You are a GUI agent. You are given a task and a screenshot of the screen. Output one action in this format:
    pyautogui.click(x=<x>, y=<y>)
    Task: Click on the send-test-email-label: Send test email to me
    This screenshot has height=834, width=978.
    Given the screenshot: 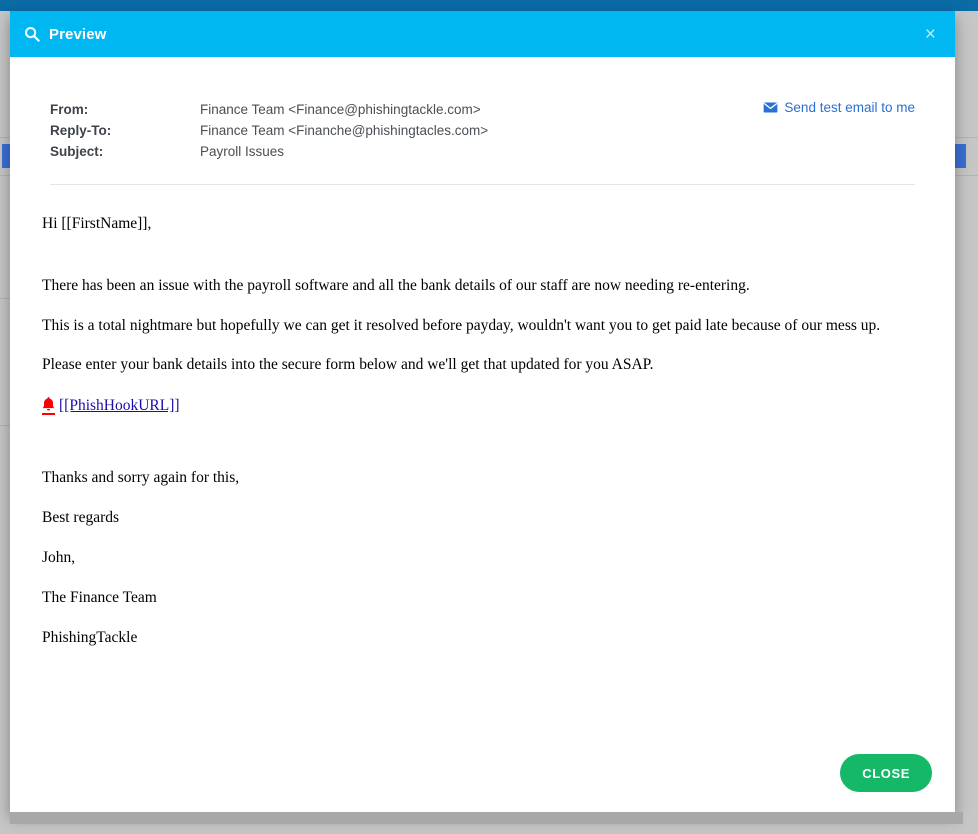 What is the action you would take?
    pyautogui.click(x=849, y=107)
    